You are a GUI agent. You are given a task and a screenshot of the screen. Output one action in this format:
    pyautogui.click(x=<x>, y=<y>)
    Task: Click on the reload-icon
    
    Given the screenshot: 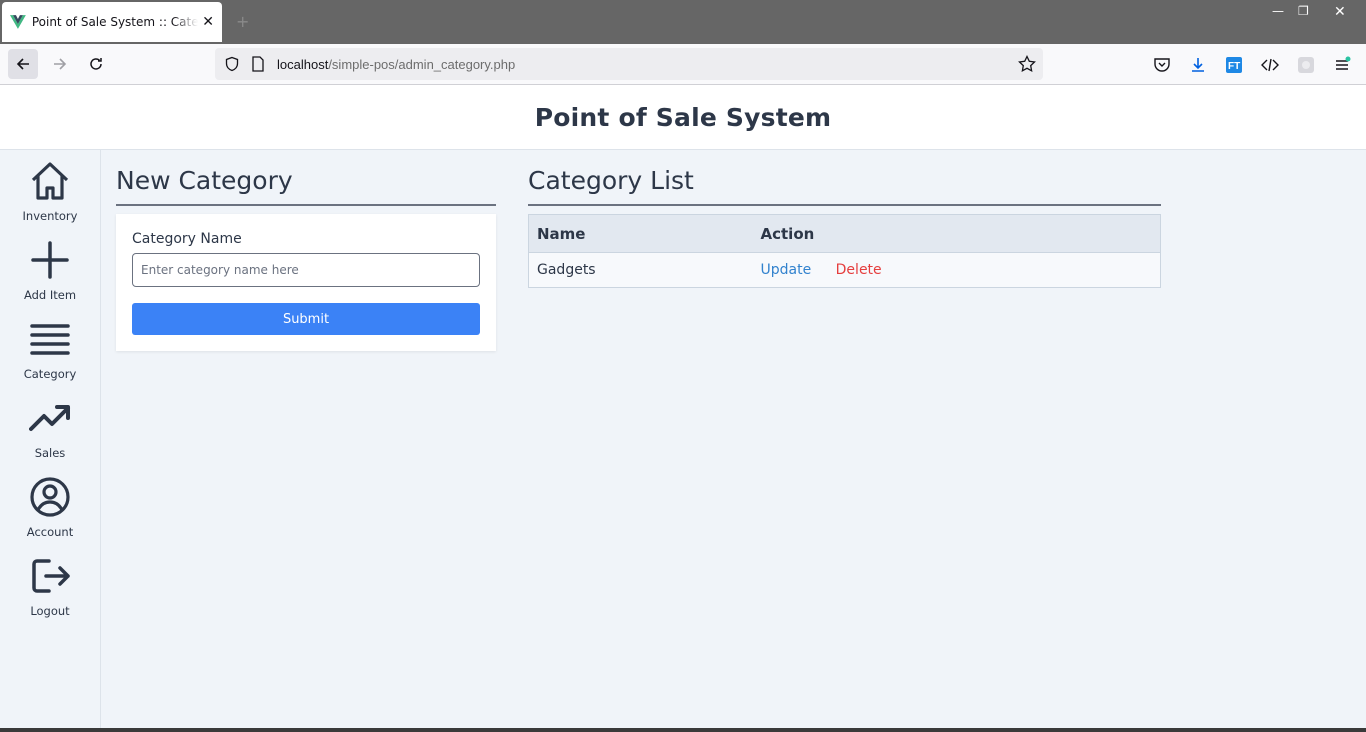 What is the action you would take?
    pyautogui.click(x=96, y=64)
    